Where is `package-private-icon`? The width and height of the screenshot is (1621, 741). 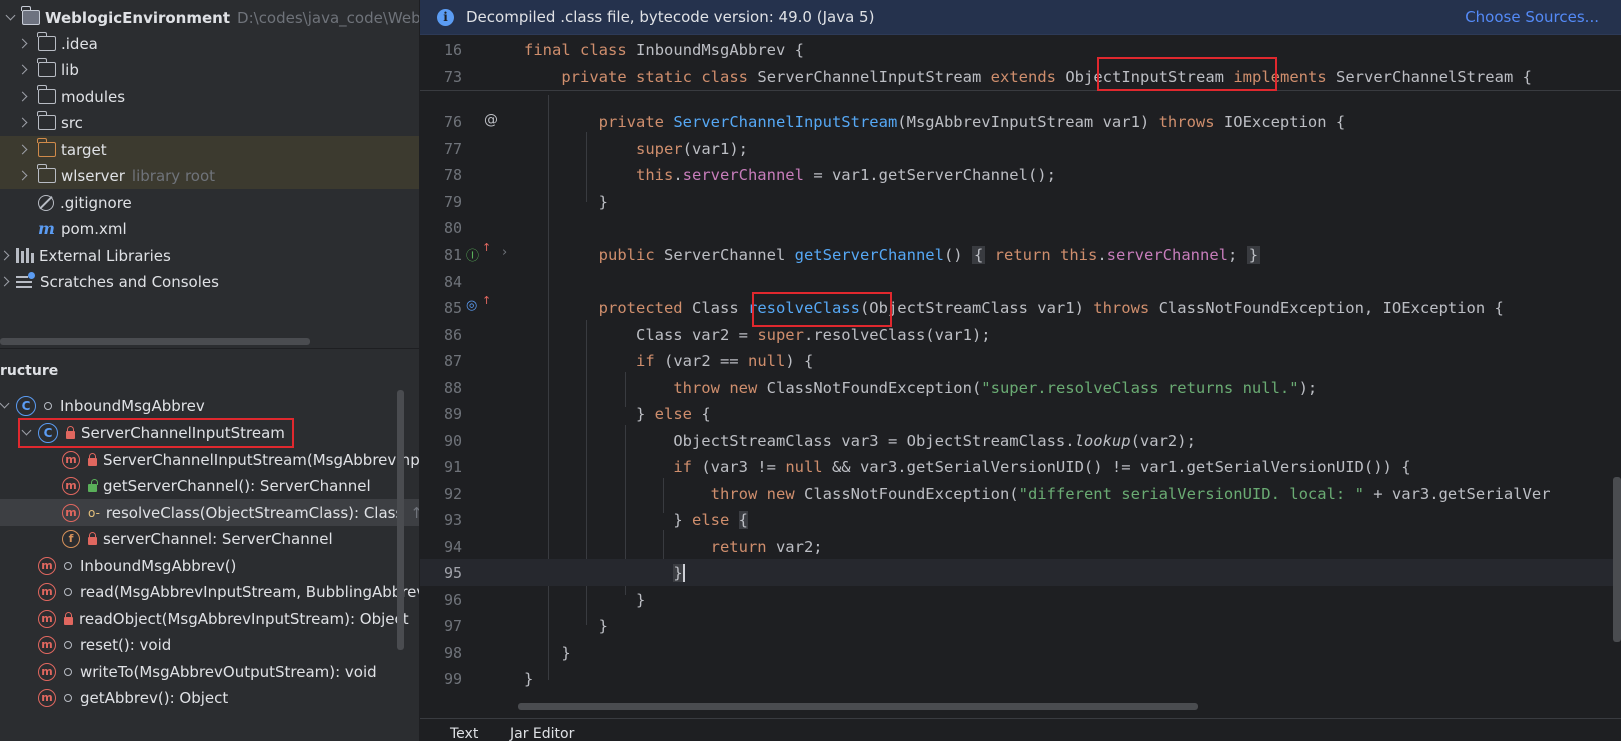 package-private-icon is located at coordinates (68, 671).